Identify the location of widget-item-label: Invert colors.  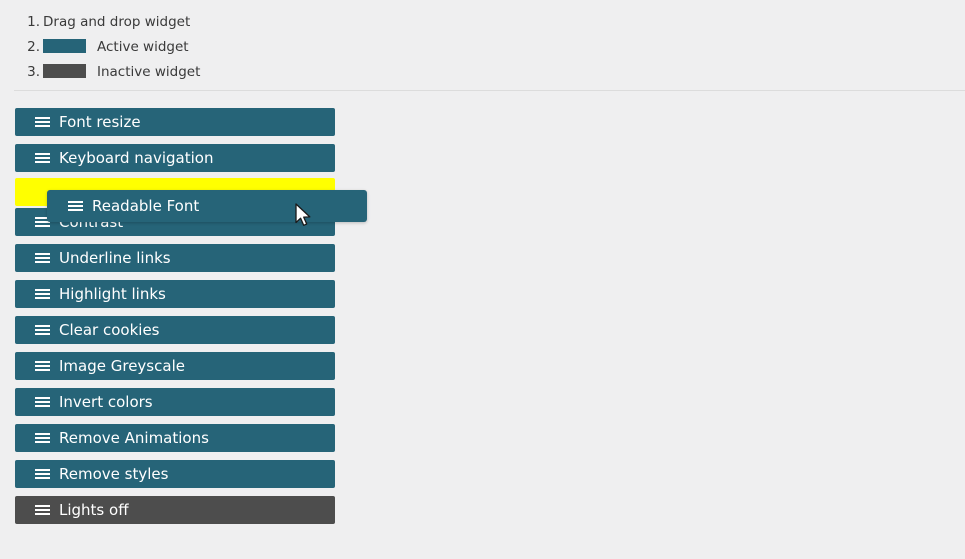
(106, 402).